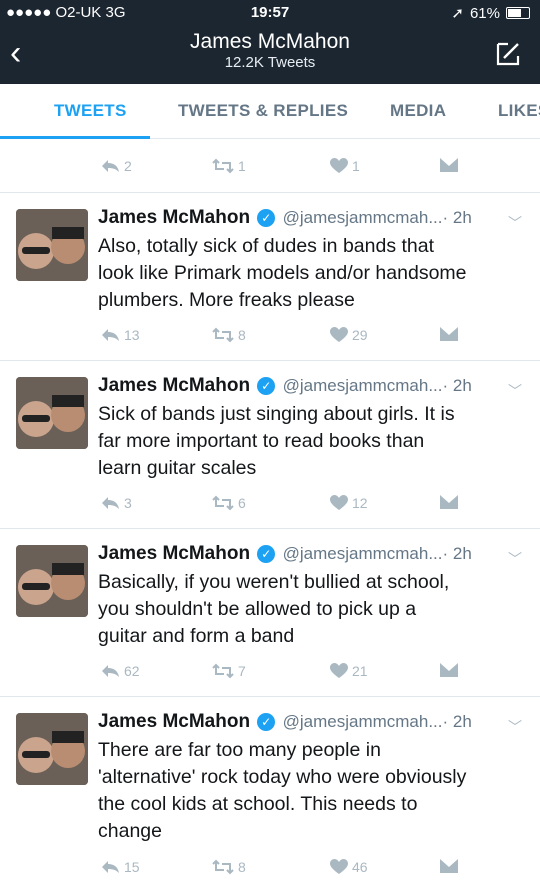 This screenshot has width=540, height=887. Describe the element at coordinates (242, 166) in the screenshot. I see `retweet-count: 1` at that location.